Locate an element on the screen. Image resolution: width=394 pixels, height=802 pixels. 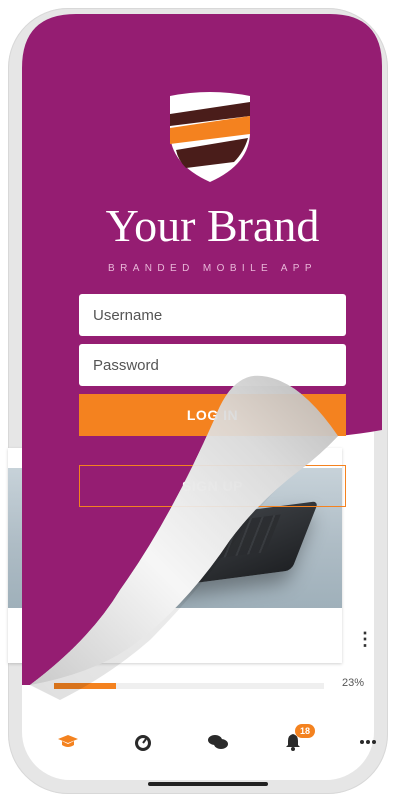
brand-subtitle: BRANDED MOBILE APP is located at coordinates (212, 268).